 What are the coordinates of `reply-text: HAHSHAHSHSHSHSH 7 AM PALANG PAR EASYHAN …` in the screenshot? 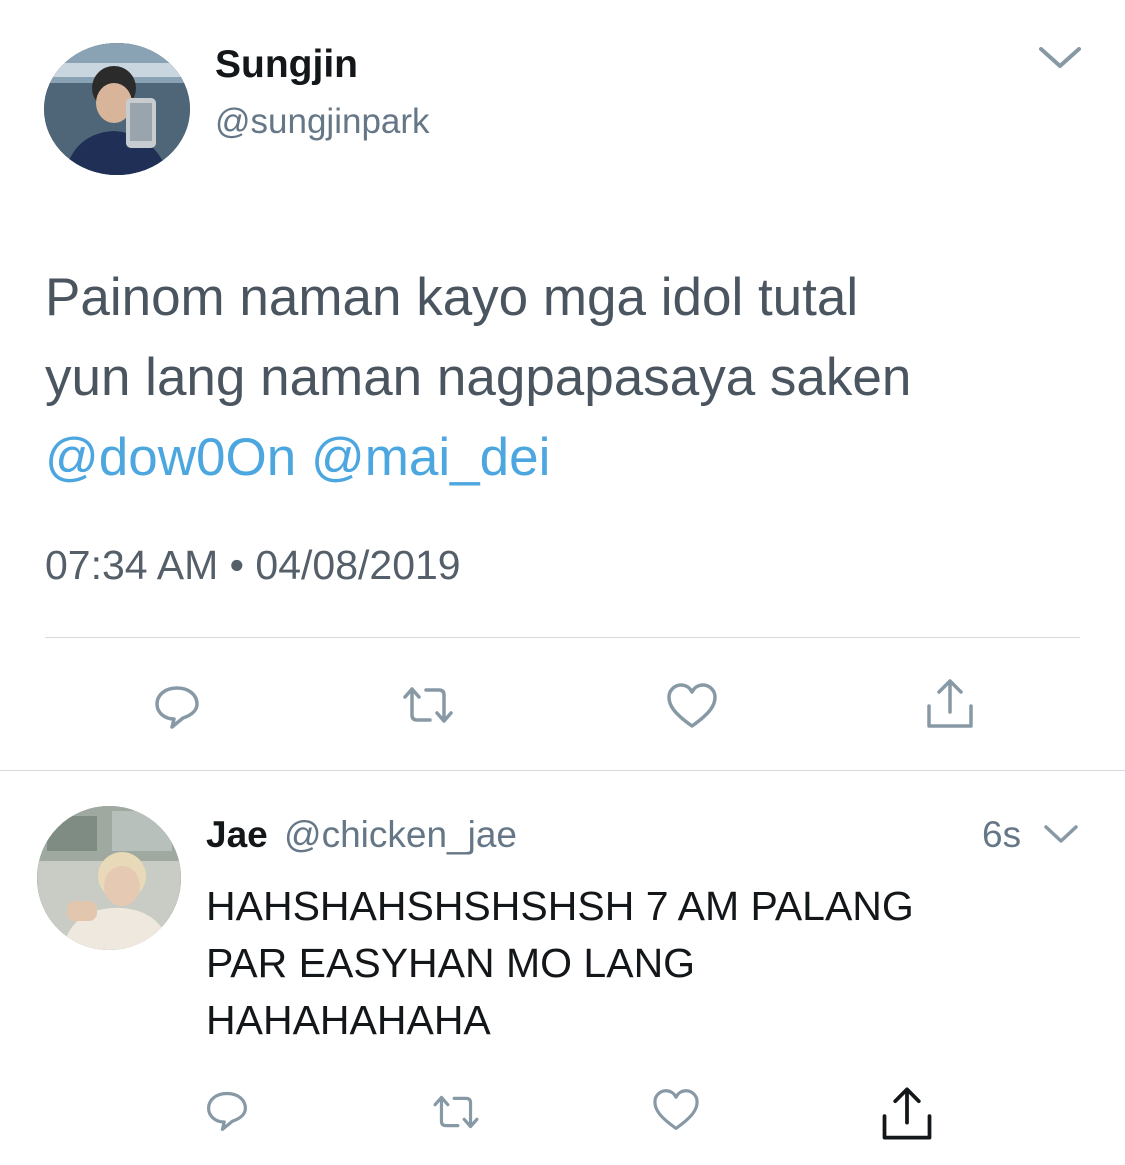 It's located at (656, 963).